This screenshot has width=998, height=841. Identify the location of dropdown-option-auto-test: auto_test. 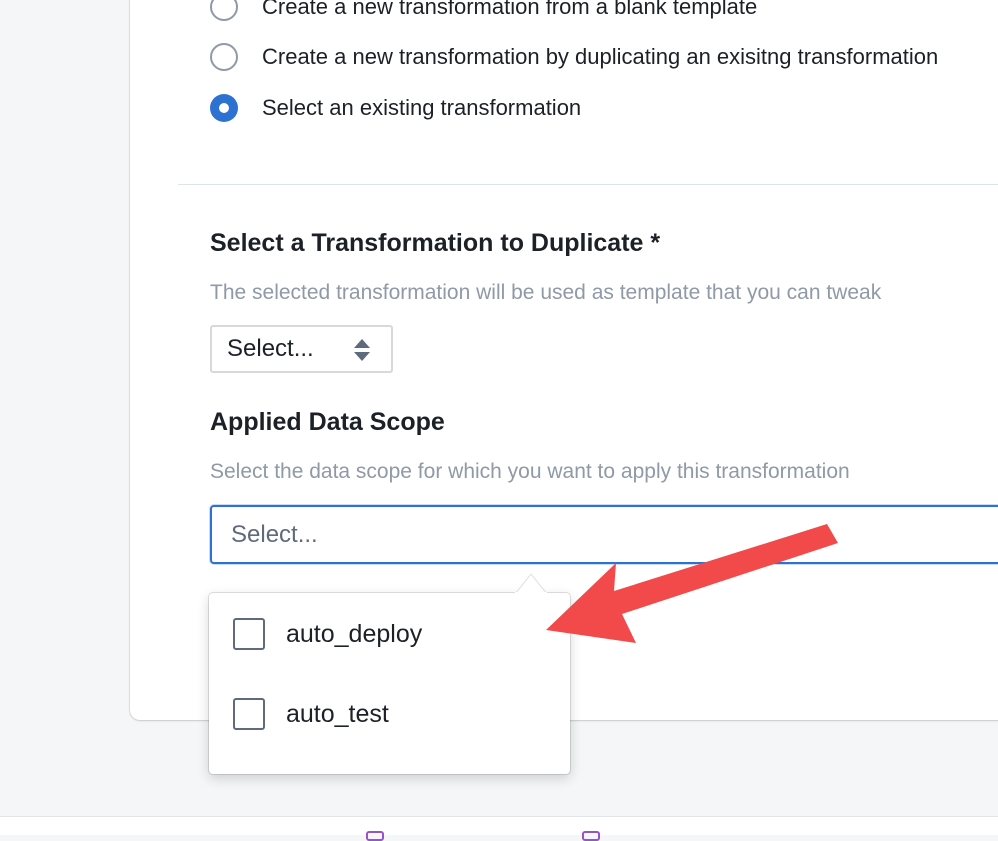
(311, 714).